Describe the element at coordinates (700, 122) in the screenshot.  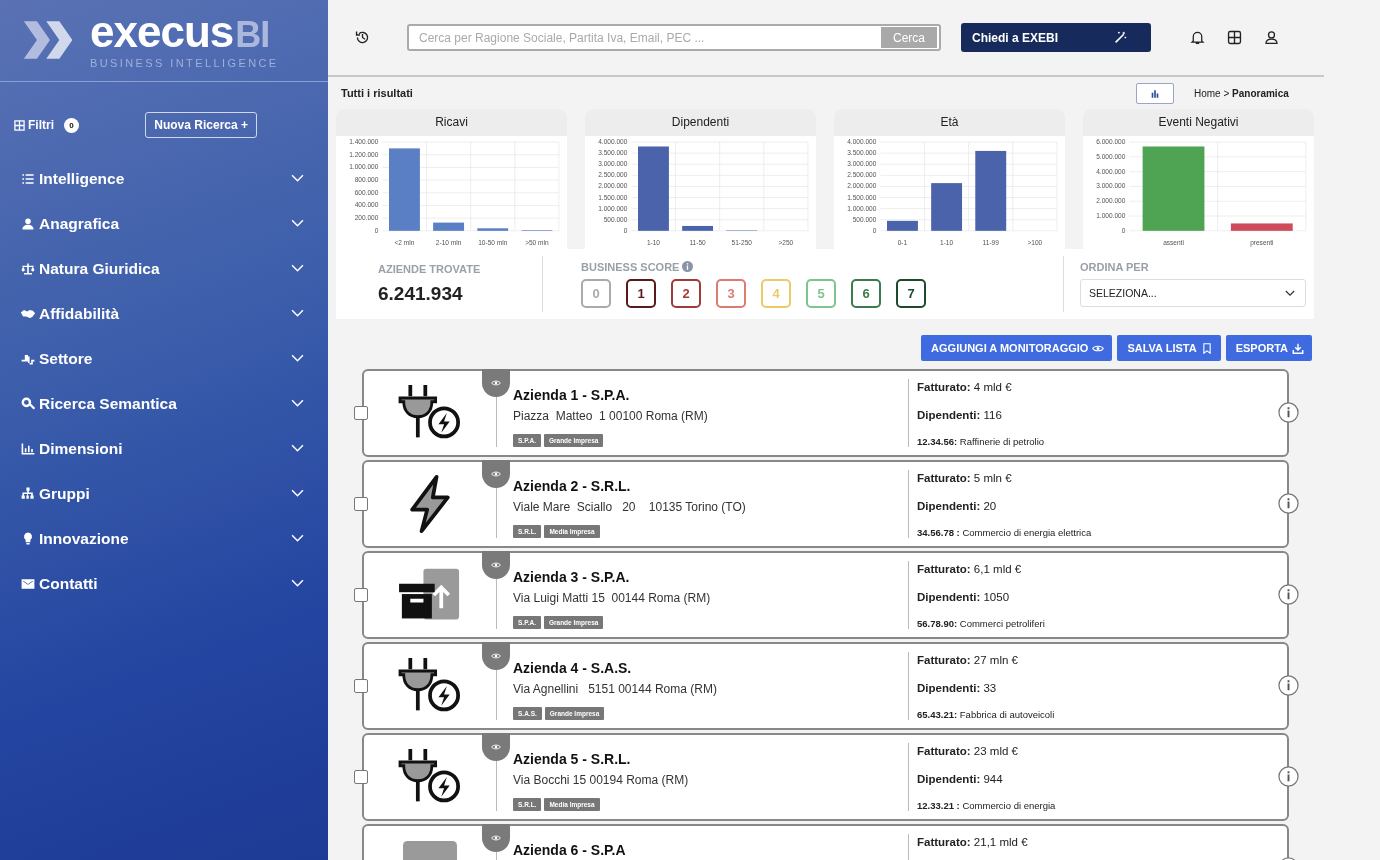
I see `chart-title: Dipendenti` at that location.